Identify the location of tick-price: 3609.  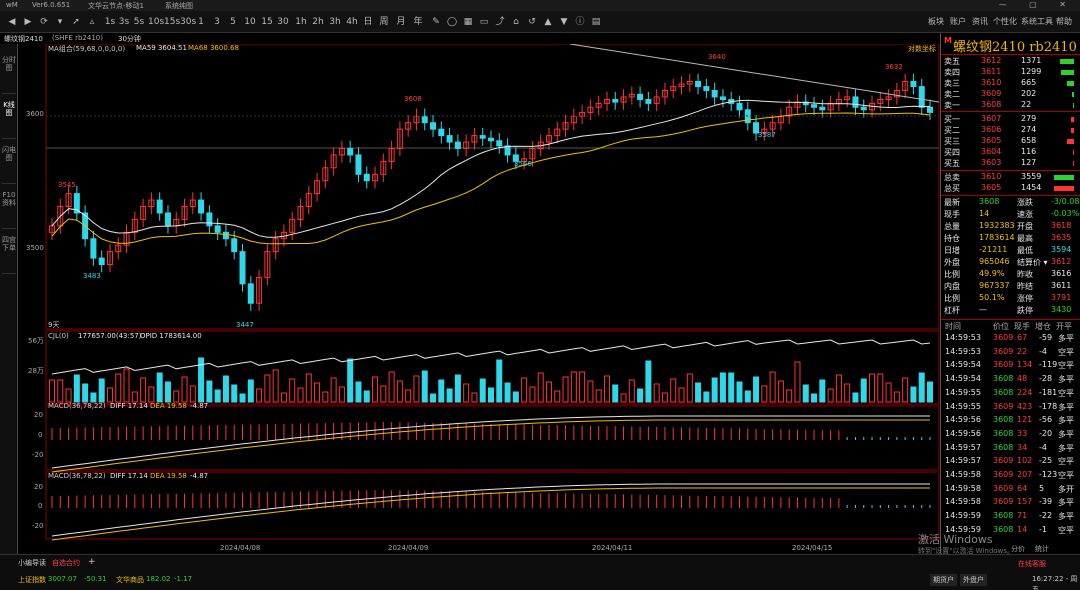
(1003, 502).